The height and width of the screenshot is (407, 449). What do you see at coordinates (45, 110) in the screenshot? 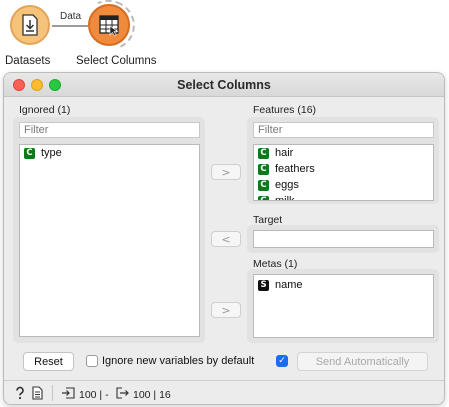
I see `ignored-title: Ignored (1)` at bounding box center [45, 110].